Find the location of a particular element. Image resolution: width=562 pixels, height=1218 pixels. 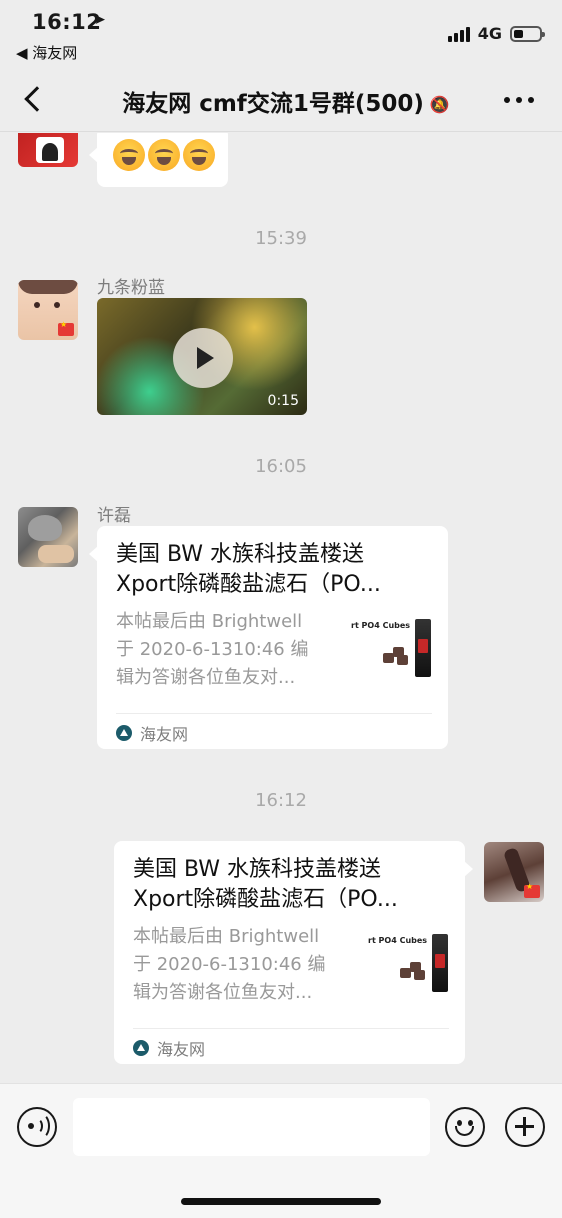

chat-title: 海友网 cmf交流1号群(500) 🔕 is located at coordinates (281, 101).